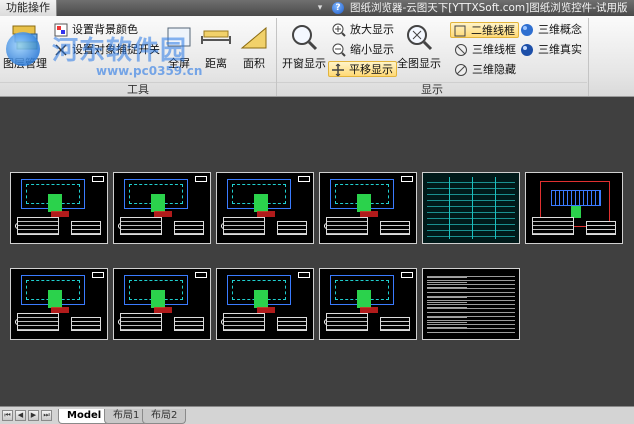 This screenshot has width=634, height=424. What do you see at coordinates (149, 71) in the screenshot?
I see `watermark-url: www.pc0359.cn` at bounding box center [149, 71].